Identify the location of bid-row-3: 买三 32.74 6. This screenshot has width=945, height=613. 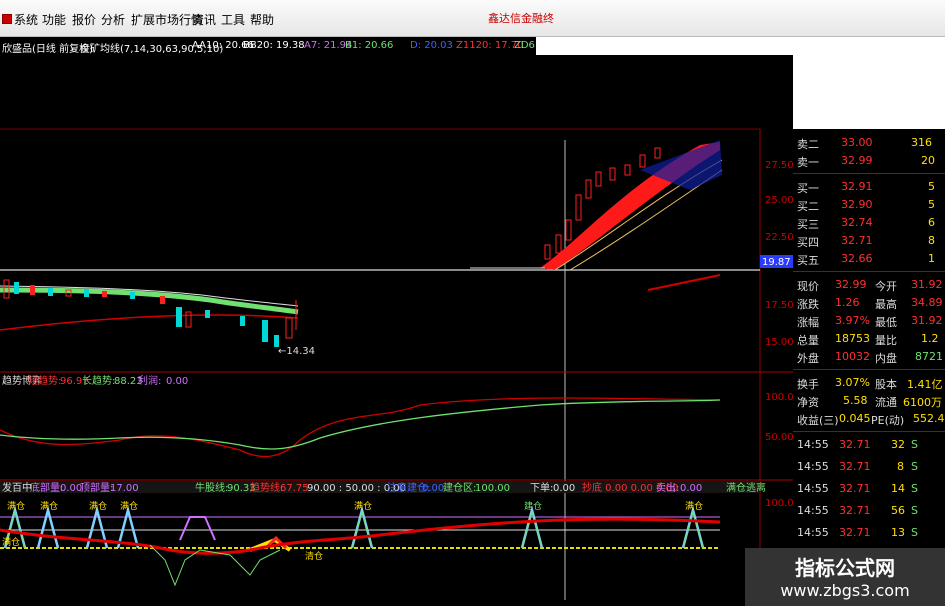
(869, 223).